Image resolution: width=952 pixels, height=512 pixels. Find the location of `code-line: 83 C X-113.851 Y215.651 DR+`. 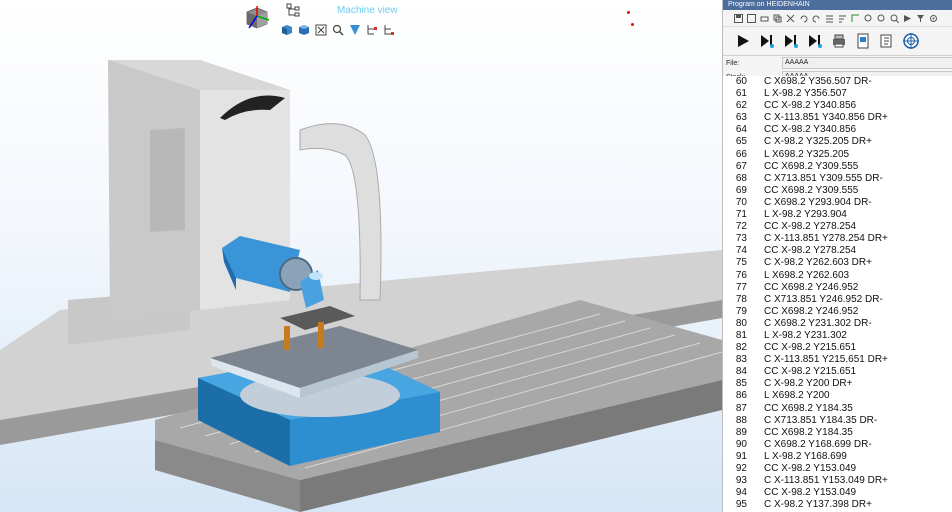

code-line: 83 C X-113.851 Y215.651 DR+ is located at coordinates (837, 360).